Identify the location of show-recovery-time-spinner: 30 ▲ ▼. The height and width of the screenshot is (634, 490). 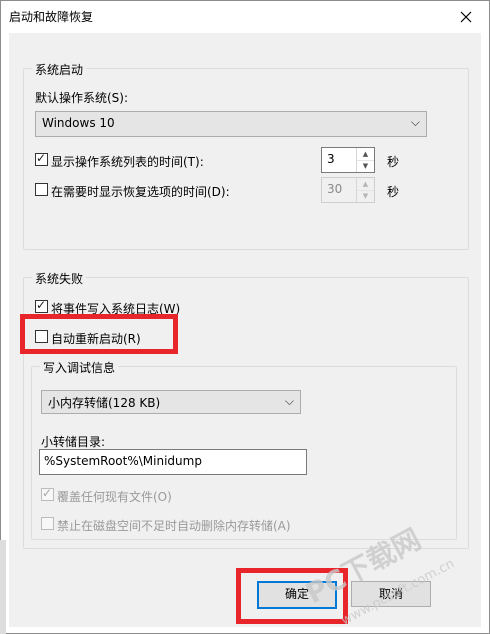
(348, 190).